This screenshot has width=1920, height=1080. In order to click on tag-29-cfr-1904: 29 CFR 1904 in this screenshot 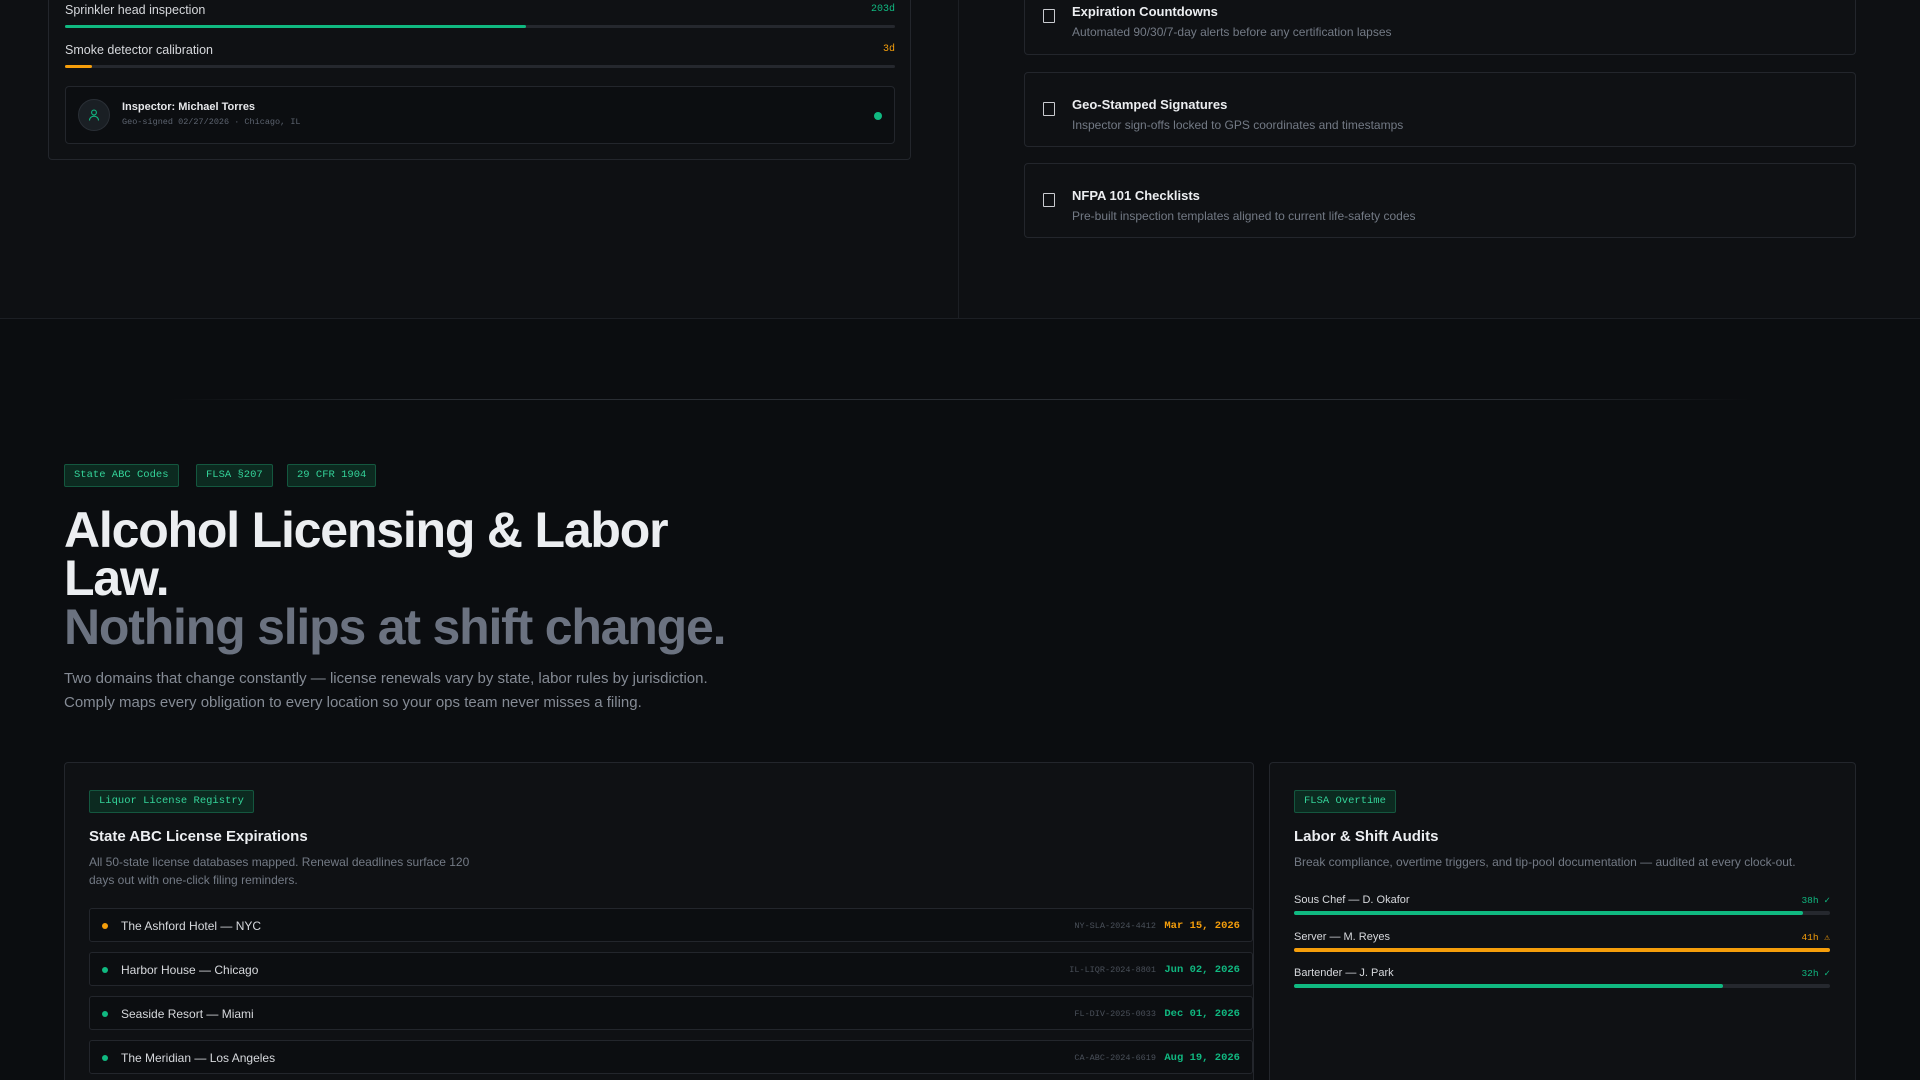, I will do `click(332, 475)`.